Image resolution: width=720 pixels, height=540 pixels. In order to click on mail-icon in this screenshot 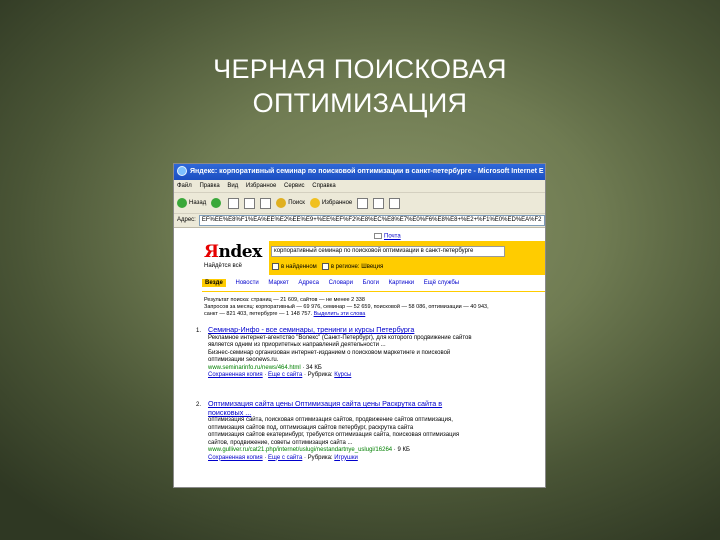, I will do `click(379, 203)`.